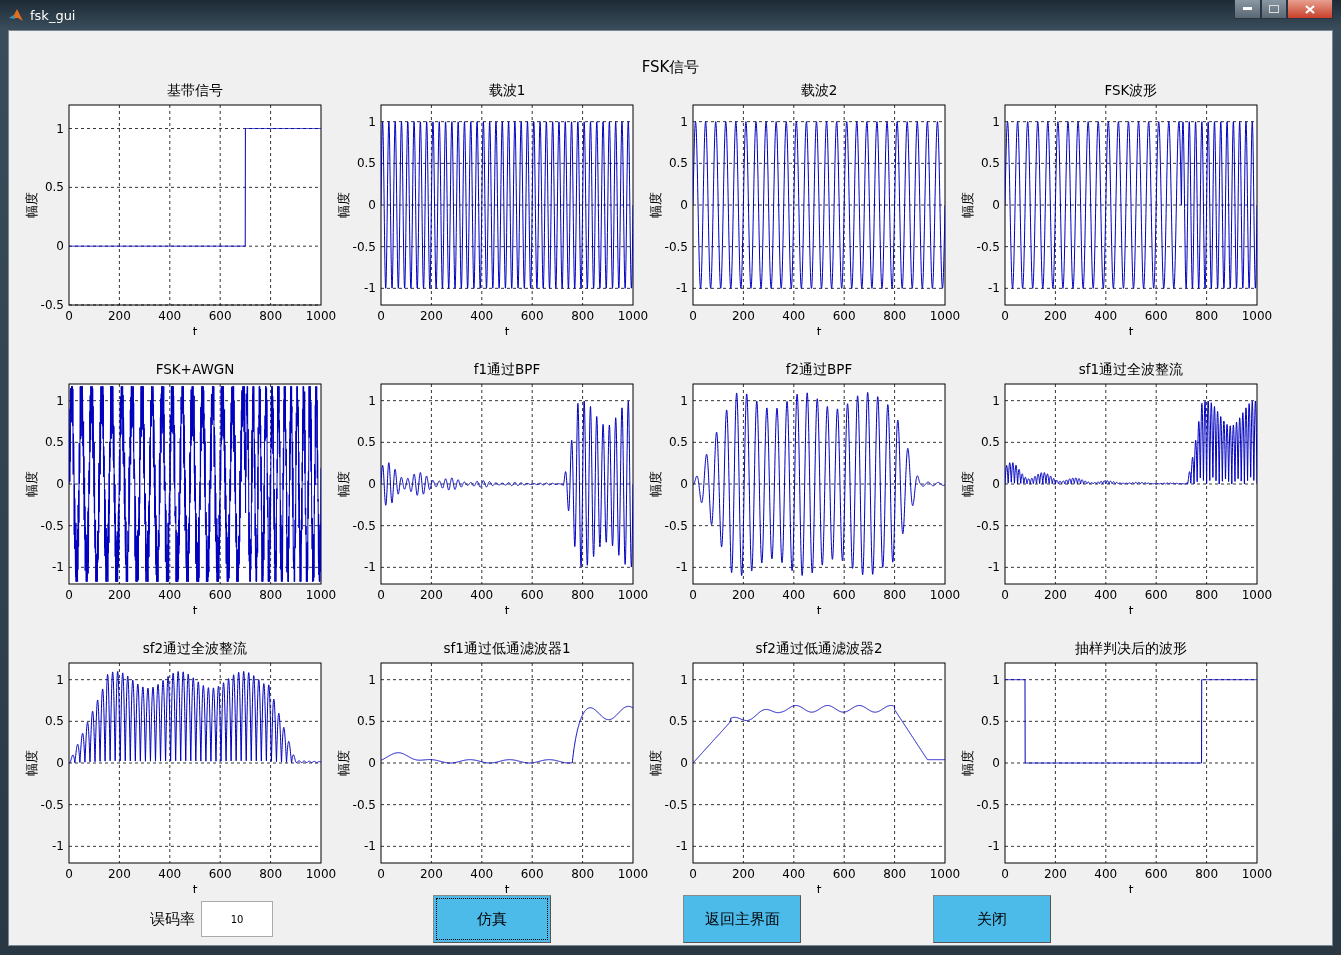 The width and height of the screenshot is (1341, 955). Describe the element at coordinates (507, 90) in the screenshot. I see `plot-title: 载波1` at that location.